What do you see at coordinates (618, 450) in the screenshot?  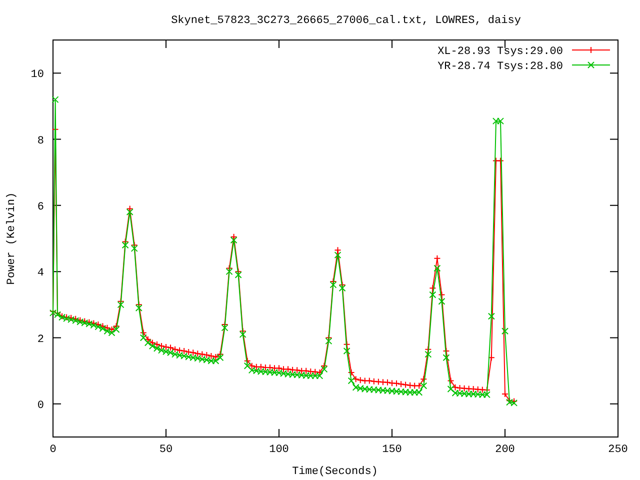 I see `tick-label: 250` at bounding box center [618, 450].